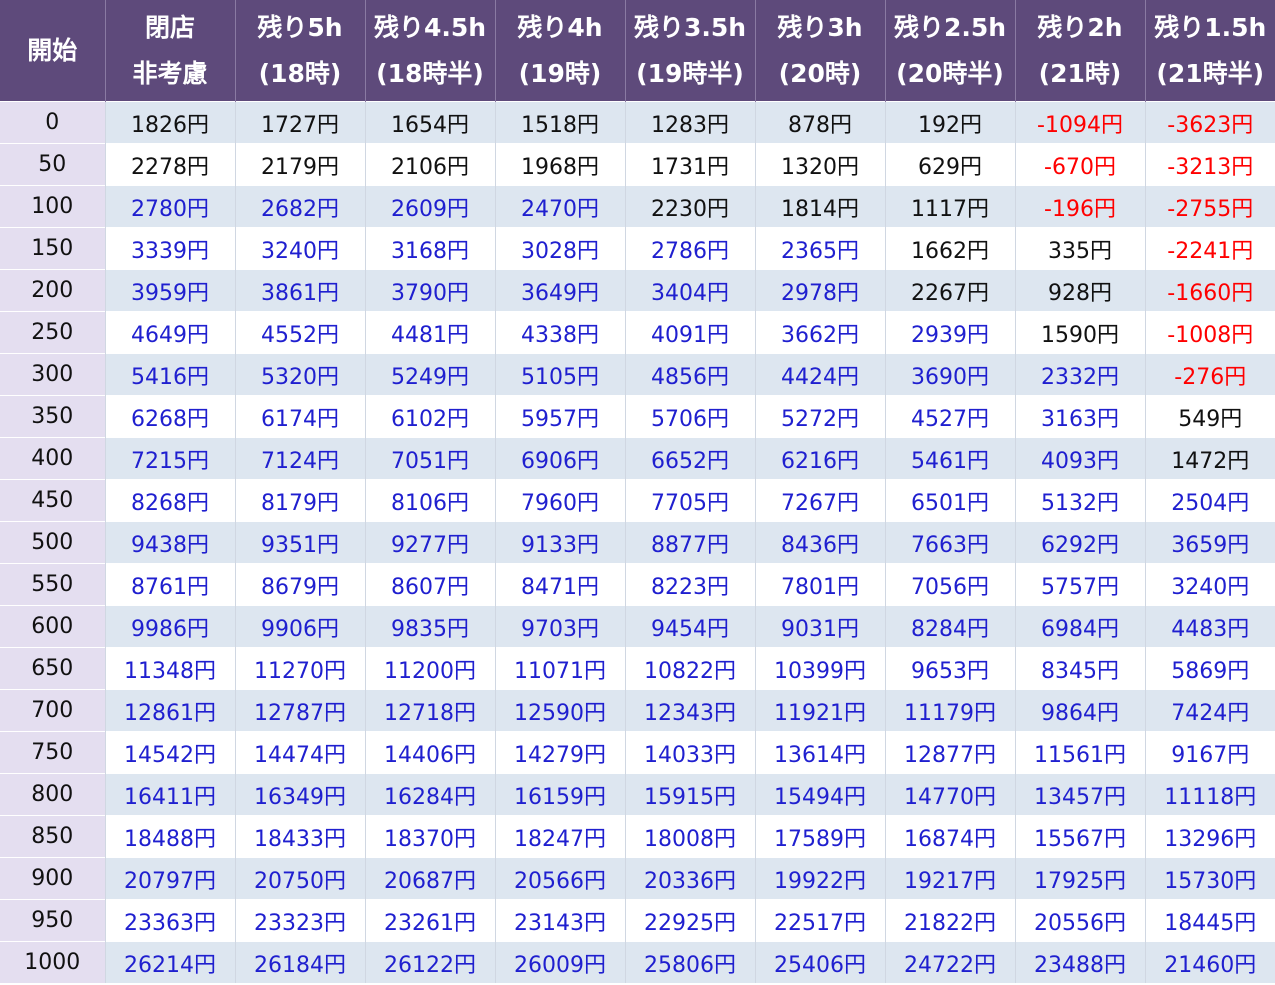 The height and width of the screenshot is (985, 1275). I want to click on value-cell: 14474円, so click(299, 752).